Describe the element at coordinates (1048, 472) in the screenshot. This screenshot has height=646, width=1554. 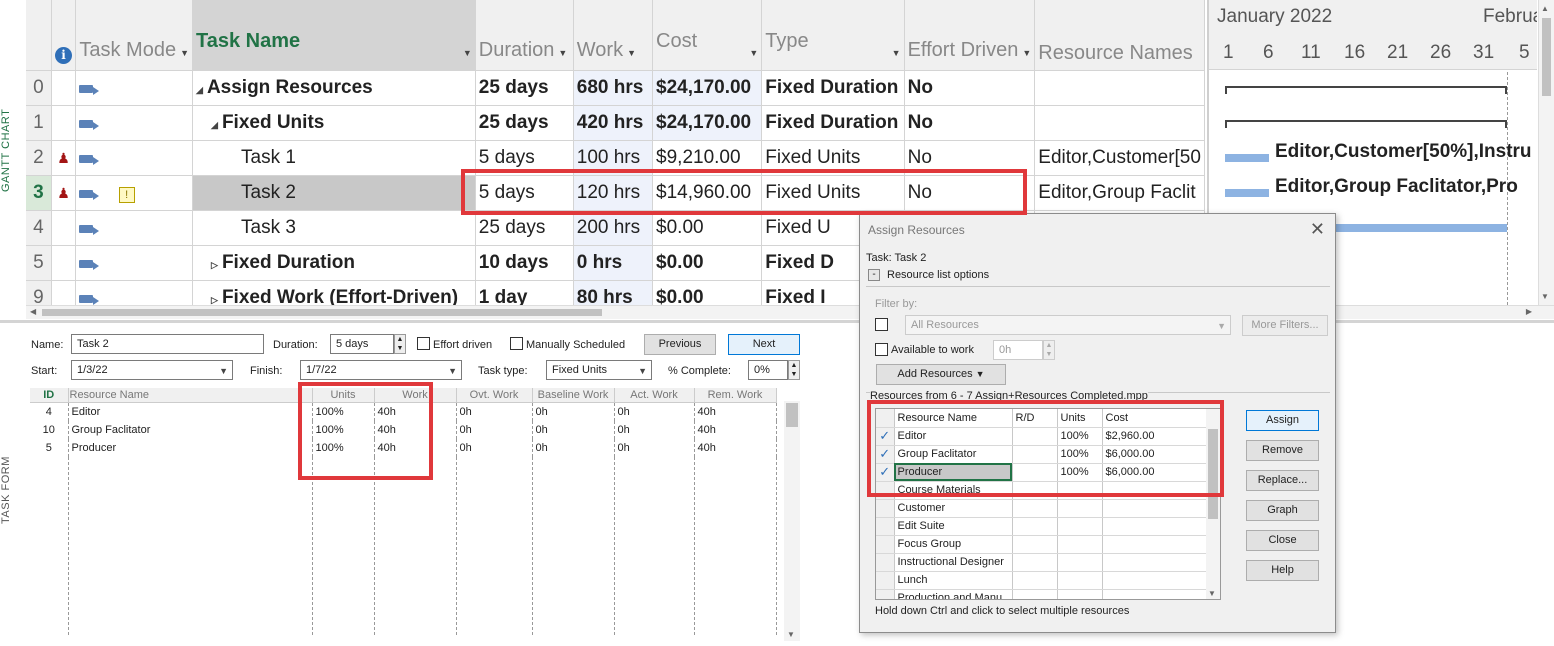
I see `resource-row-selected: ✓ Producer 100% $6,000.00` at that location.